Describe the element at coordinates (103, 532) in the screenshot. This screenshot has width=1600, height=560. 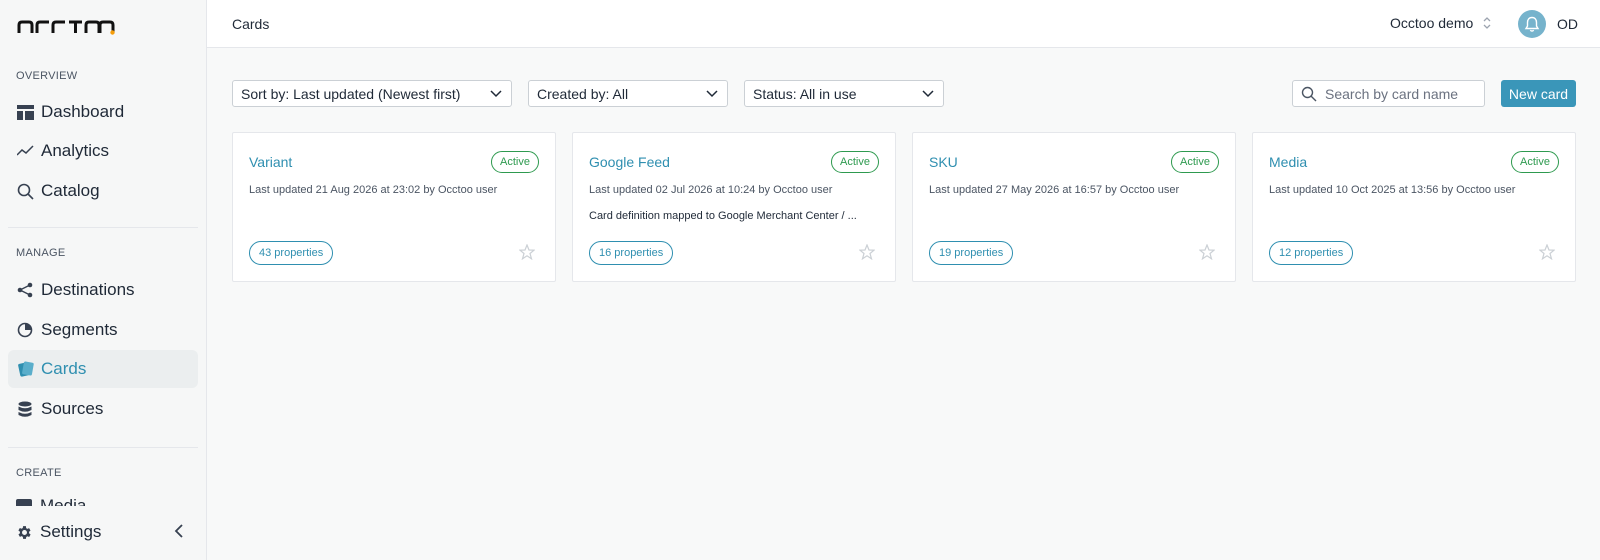
I see `sidebar-item-settings: Settings` at that location.